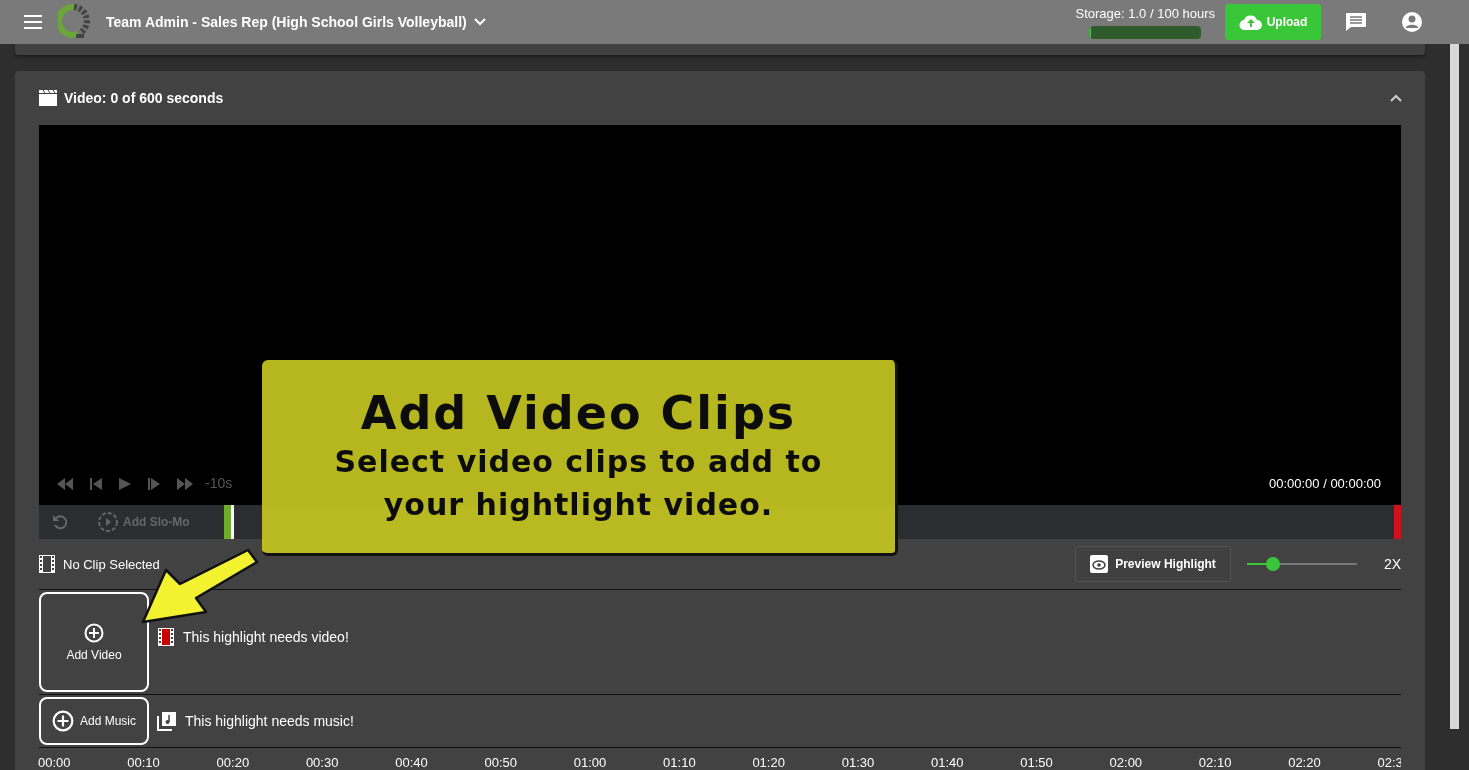 This screenshot has height=770, width=1469. Describe the element at coordinates (479, 22) in the screenshot. I see `chevron-down-icon` at that location.